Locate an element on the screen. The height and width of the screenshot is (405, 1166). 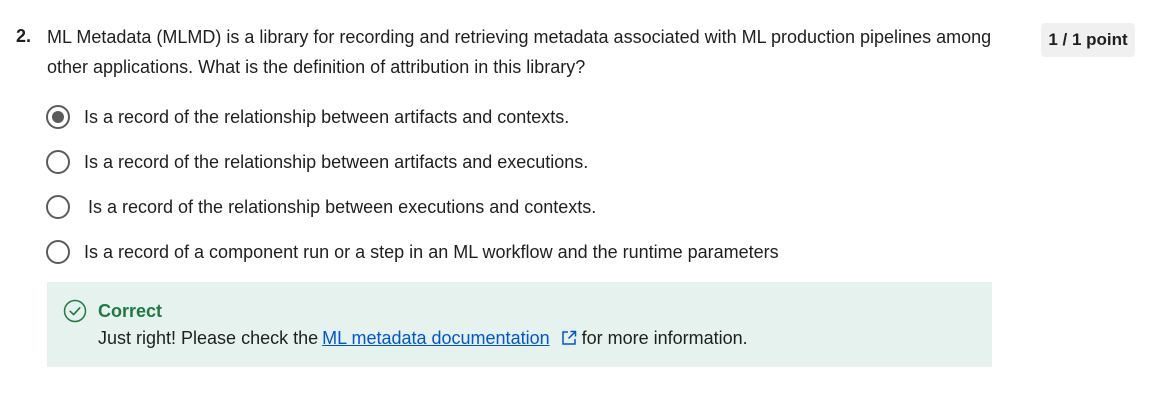
external-link-icon is located at coordinates (569, 338).